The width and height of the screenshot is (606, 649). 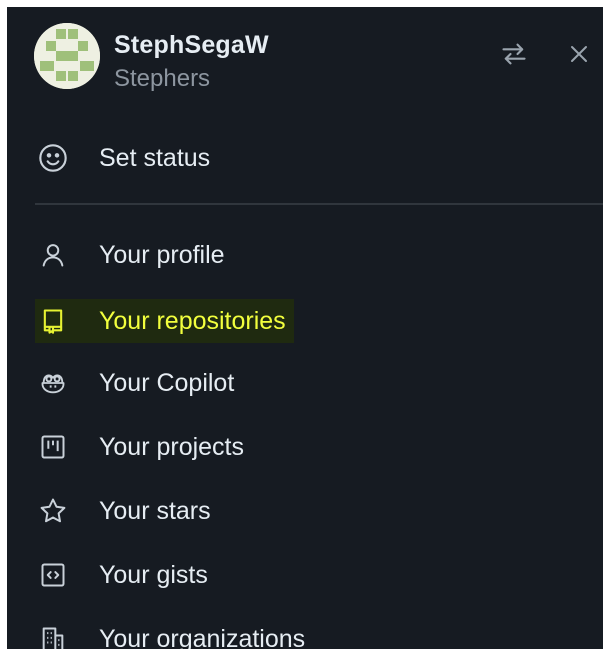 What do you see at coordinates (53, 255) in the screenshot?
I see `person-icon` at bounding box center [53, 255].